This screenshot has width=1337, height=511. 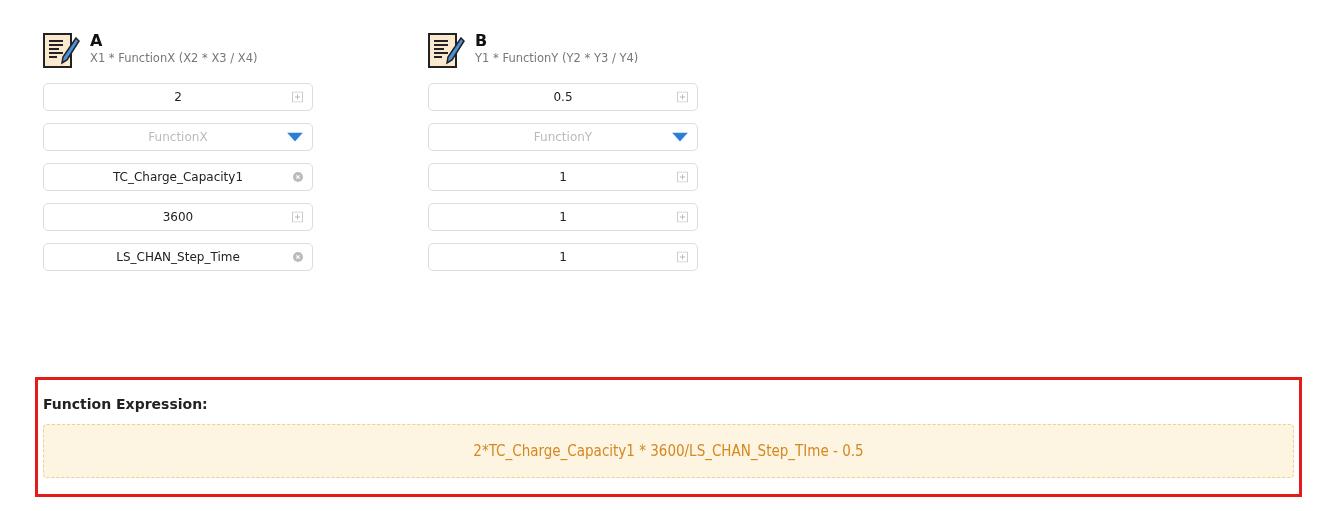 I want to click on input-field: 2, so click(x=178, y=97).